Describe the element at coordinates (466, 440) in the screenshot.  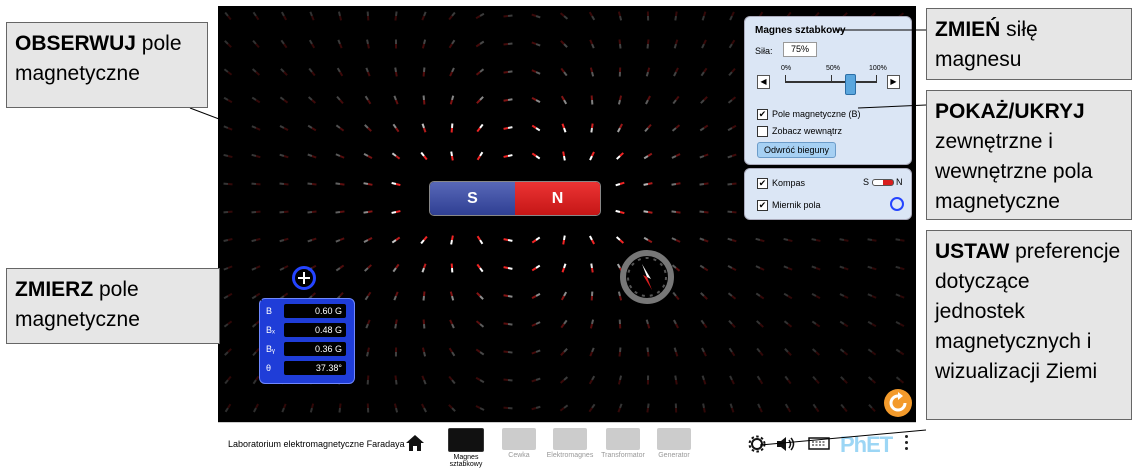
I see `bar-magnet-thumb-icon` at that location.